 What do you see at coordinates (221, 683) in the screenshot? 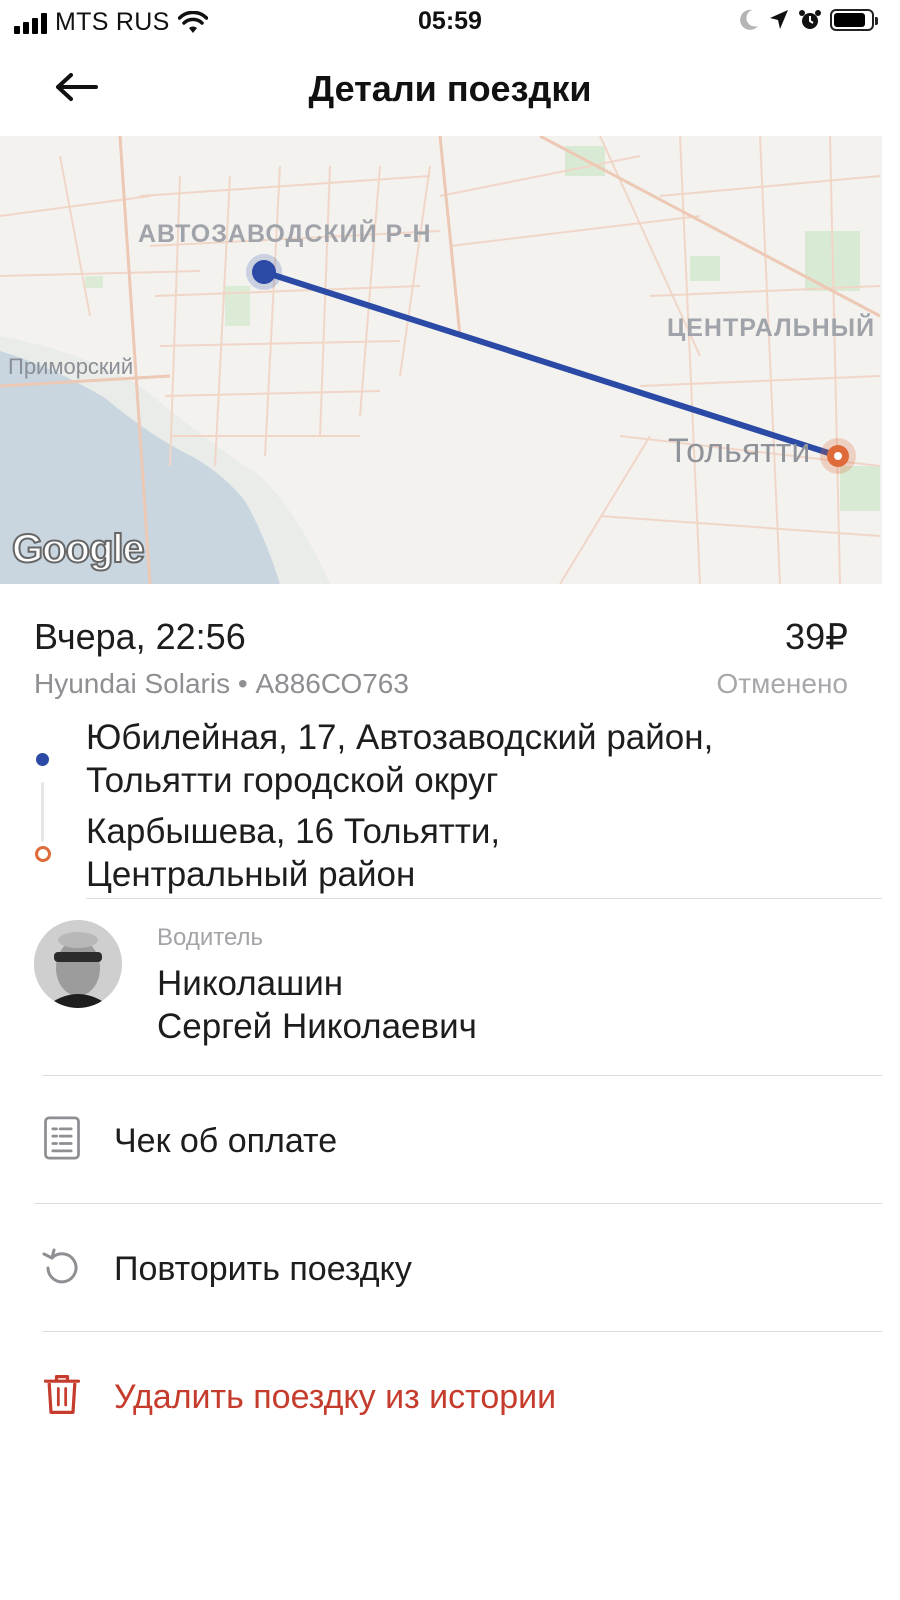
I see `trip-car-info: Hyundai Solaris • А886СО763` at bounding box center [221, 683].